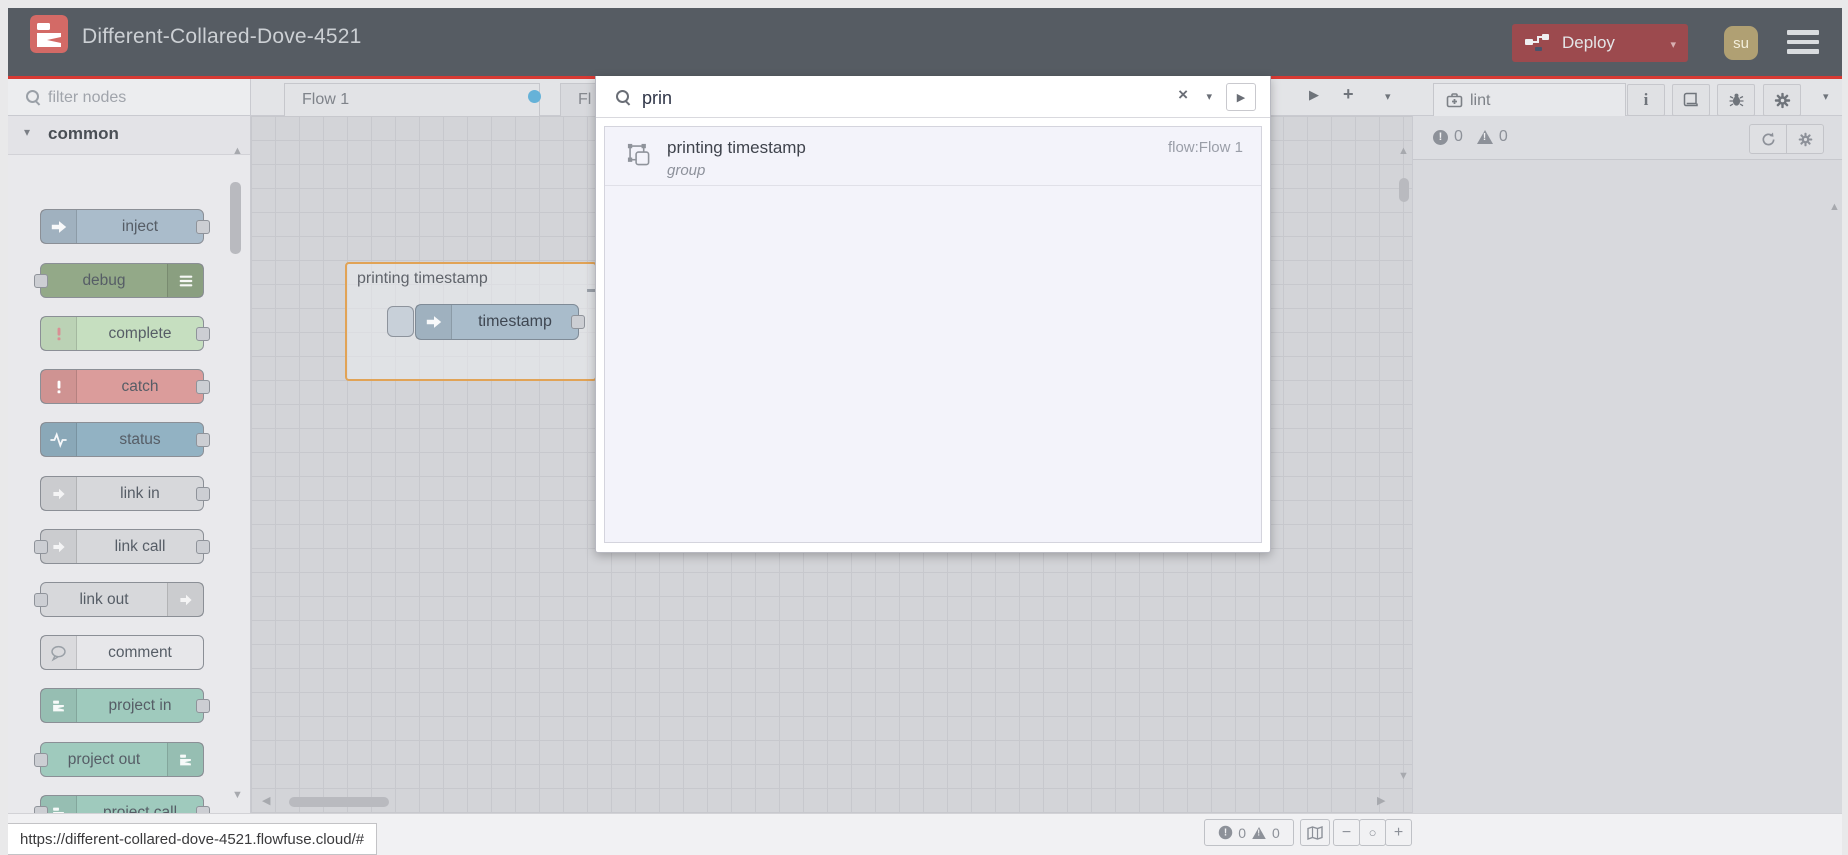 The height and width of the screenshot is (855, 1848). I want to click on palette-scroll-down-icon: ▼, so click(237, 795).